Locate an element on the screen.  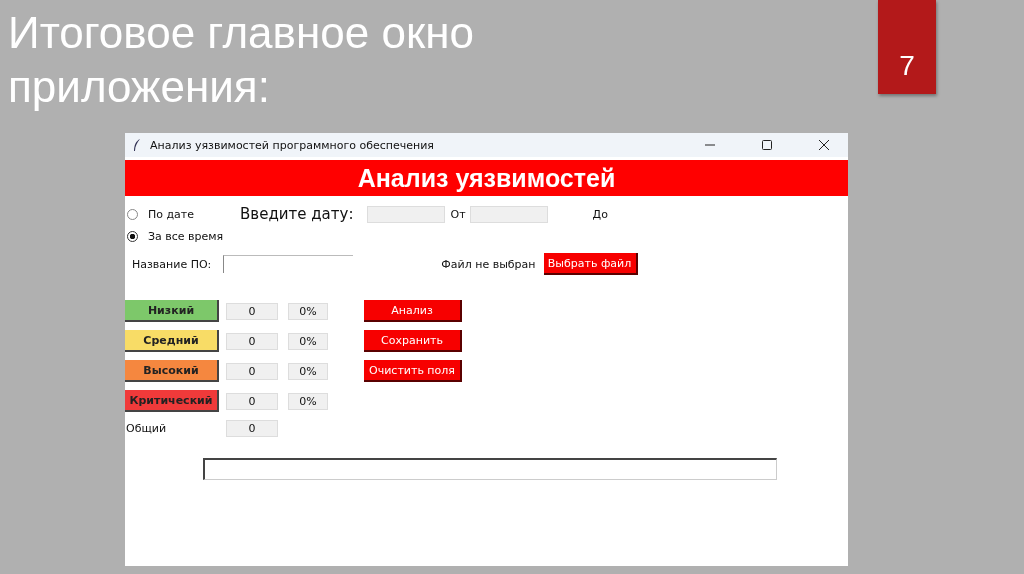
total-label: Общий is located at coordinates (147, 428).